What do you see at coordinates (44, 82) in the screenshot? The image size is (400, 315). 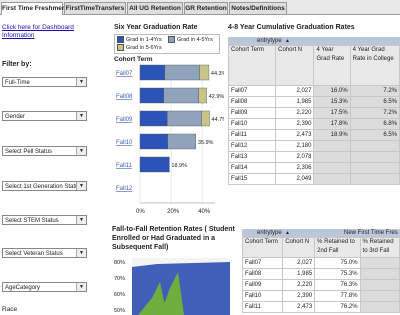 I see `full-time-filter: Full-Time ▼` at bounding box center [44, 82].